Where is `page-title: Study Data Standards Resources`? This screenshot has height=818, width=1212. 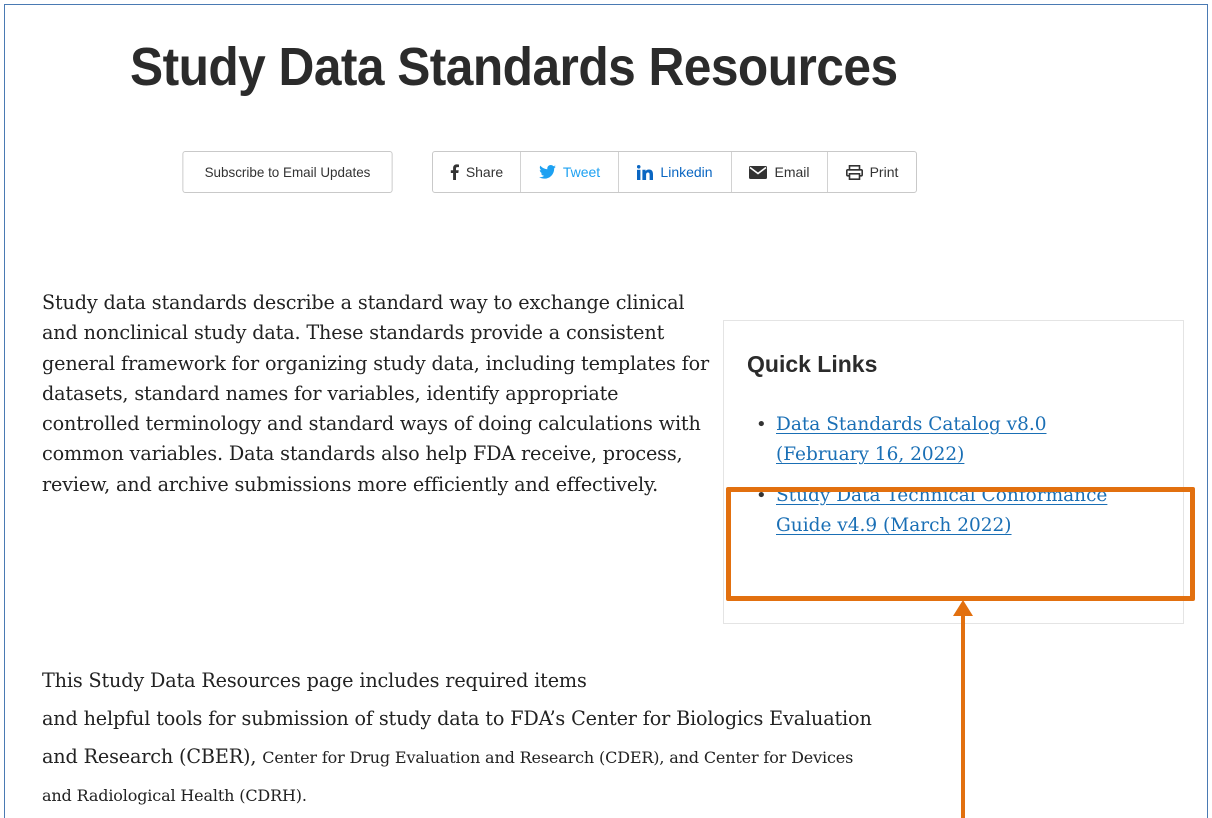 page-title: Study Data Standards Resources is located at coordinates (514, 67).